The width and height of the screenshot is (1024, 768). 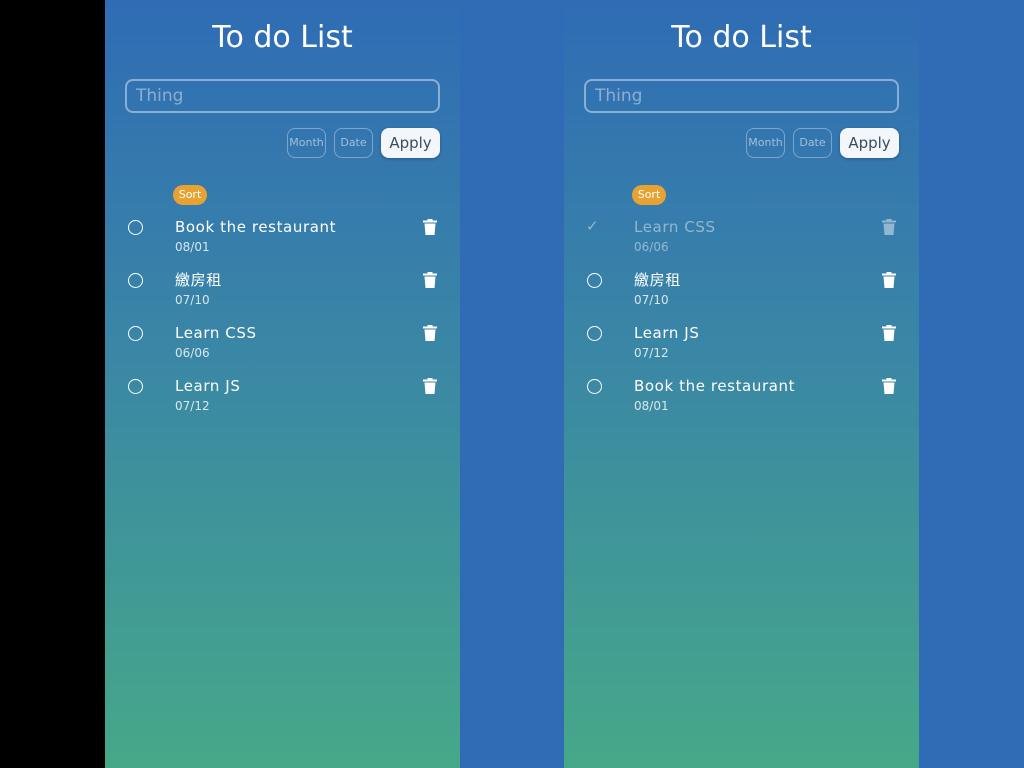 What do you see at coordinates (52, 384) in the screenshot?
I see `left-black-area` at bounding box center [52, 384].